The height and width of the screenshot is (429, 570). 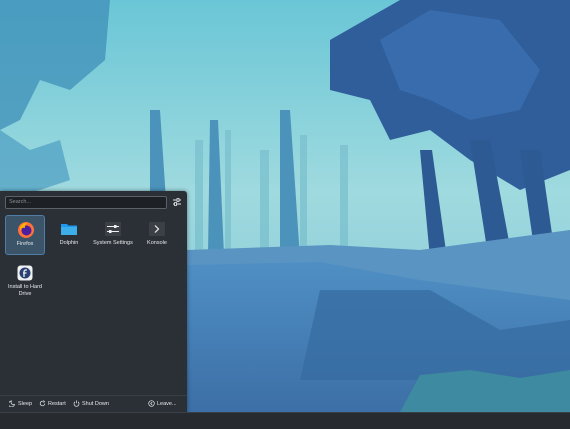 I want to click on app-label: Install to Hard Drive, so click(x=25, y=290).